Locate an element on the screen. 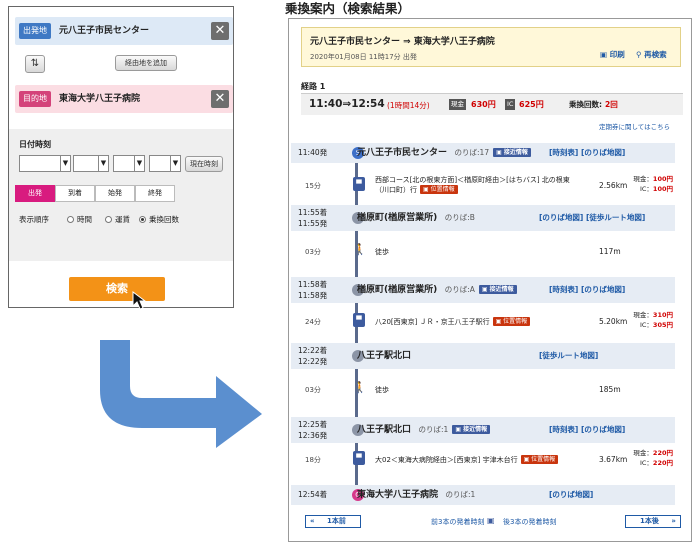 This screenshot has height=546, width=700. stop-name: 楢原町(楢原営業所) のりば:A ▣ 接近情報 is located at coordinates (437, 290).